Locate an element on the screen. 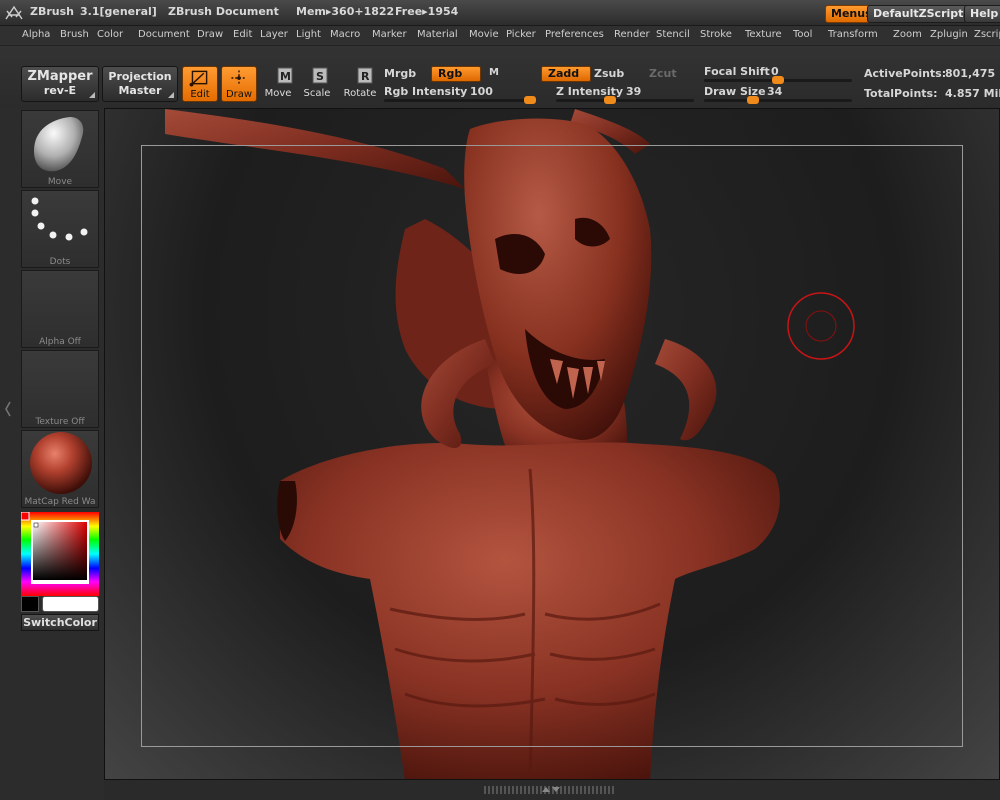  color-picker is located at coordinates (59, 553).